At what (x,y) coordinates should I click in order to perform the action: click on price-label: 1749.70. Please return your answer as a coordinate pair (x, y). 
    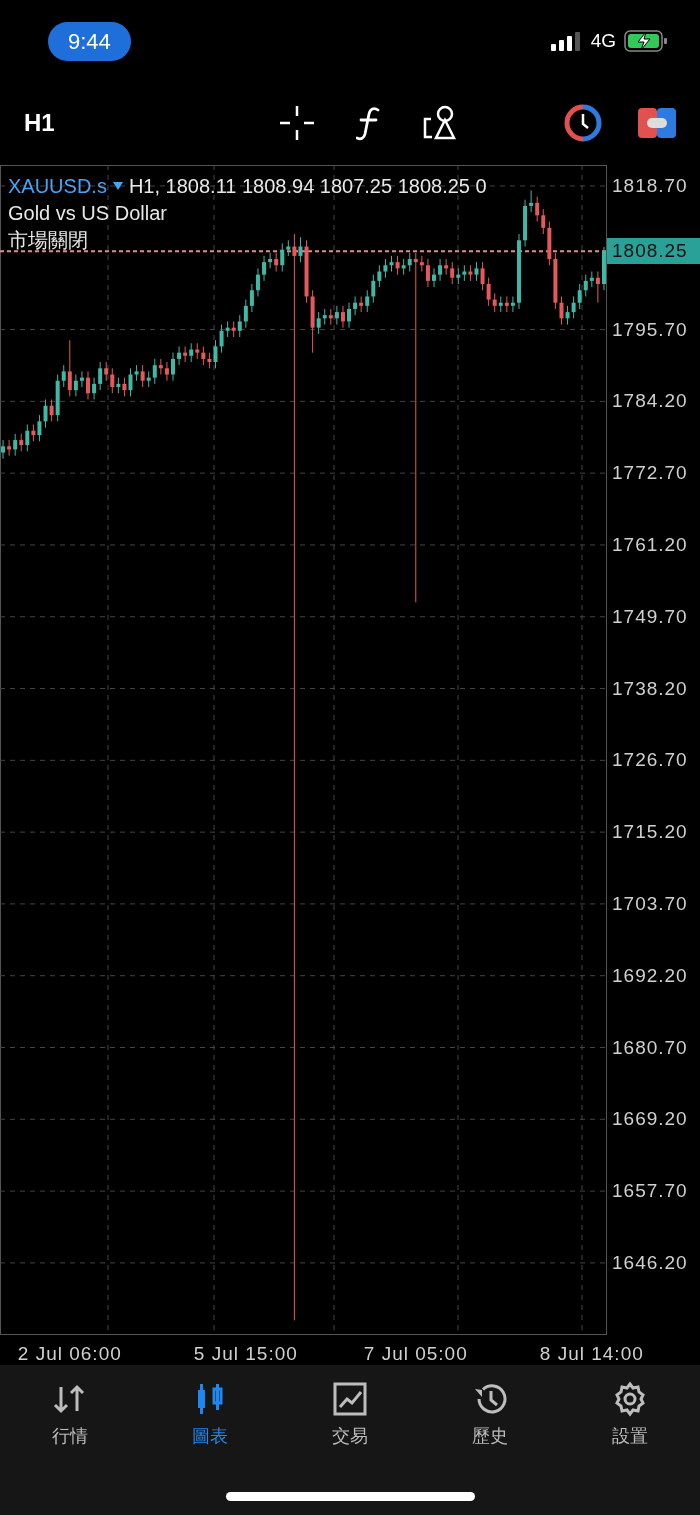
    Looking at the image, I should click on (650, 616).